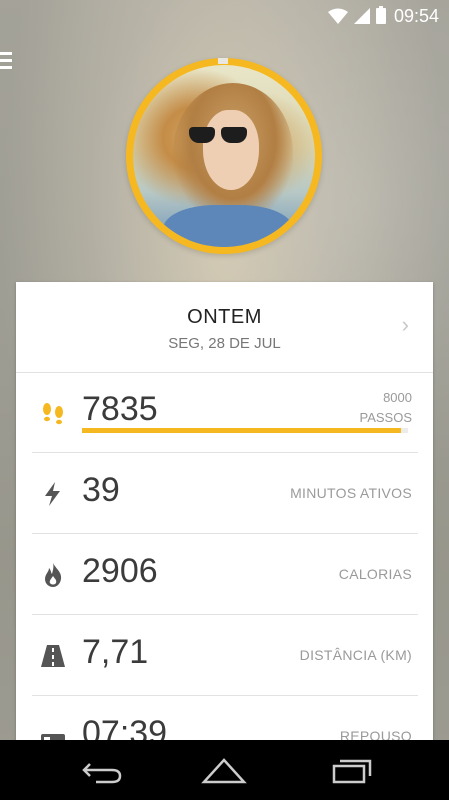 This screenshot has height=800, width=449. I want to click on status-bar: 09:54, so click(224, 16).